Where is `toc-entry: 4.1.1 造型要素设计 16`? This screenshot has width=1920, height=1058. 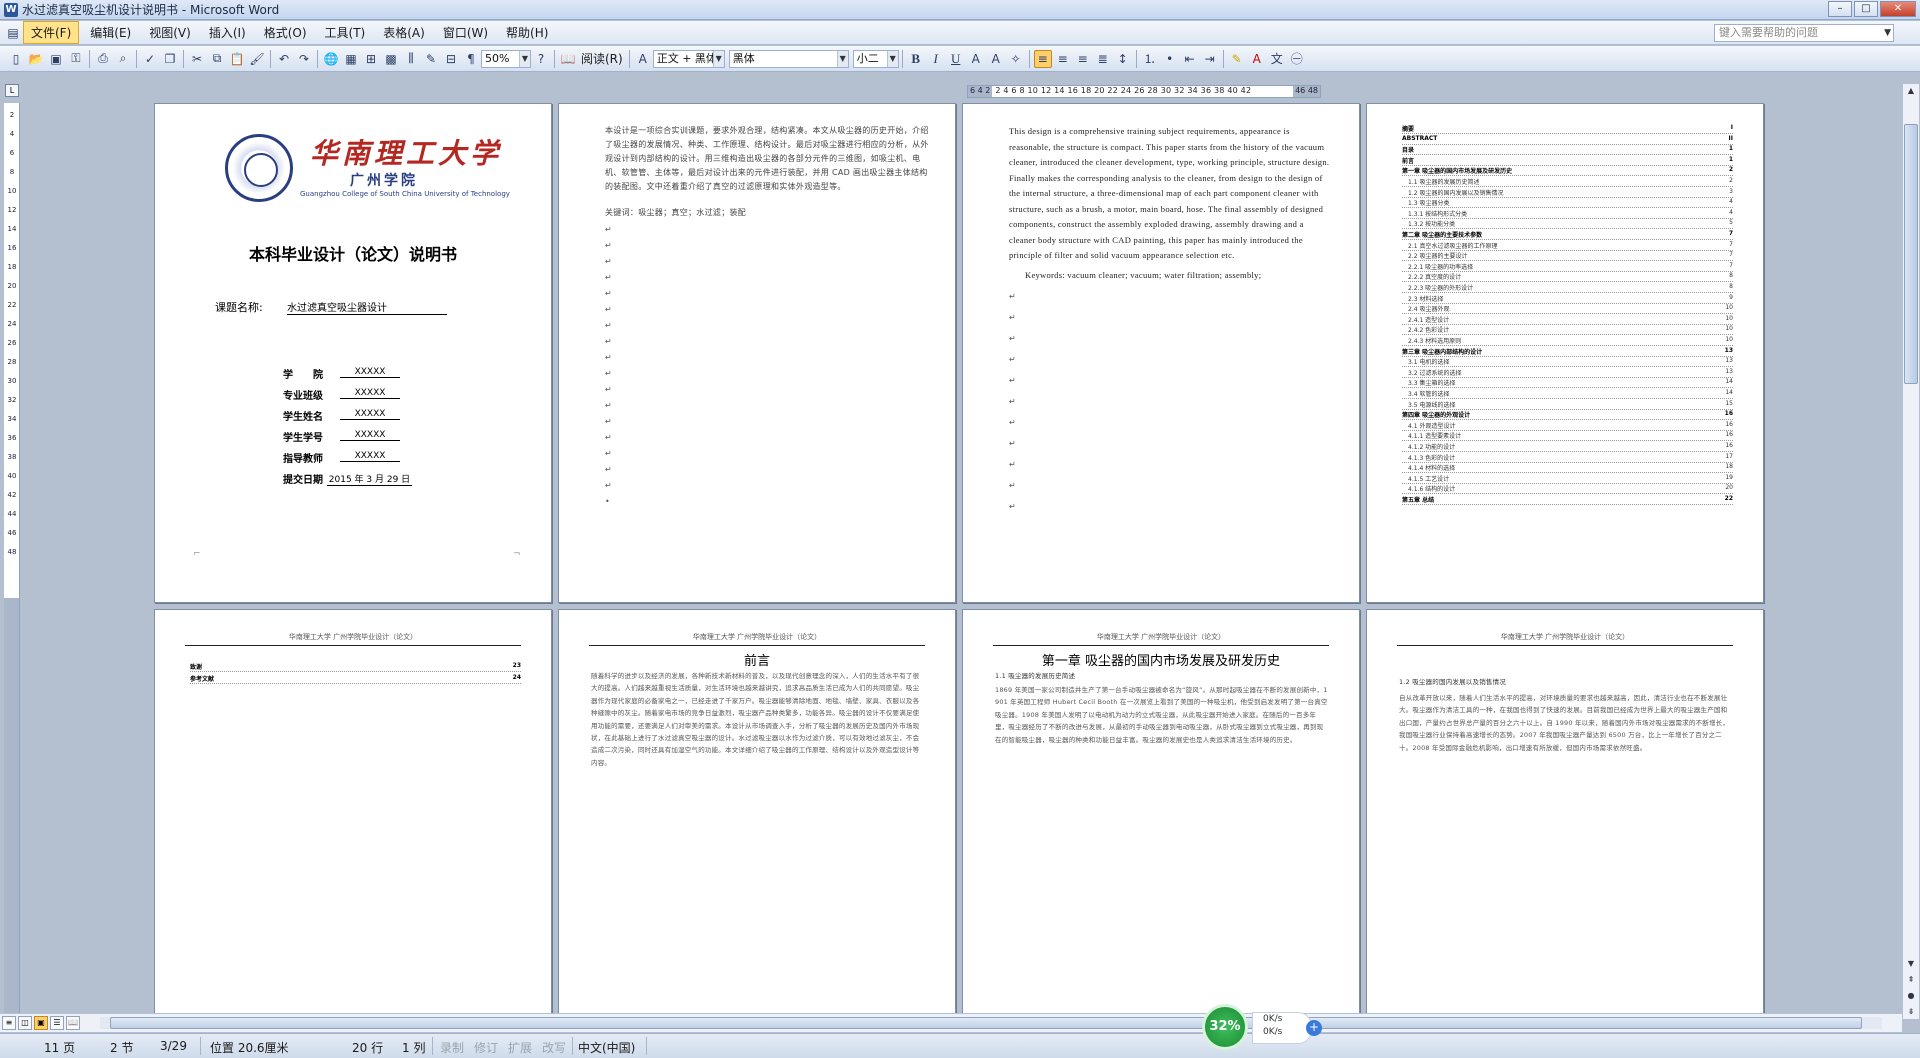 toc-entry: 4.1.1 造型要素设计 16 is located at coordinates (1567, 436).